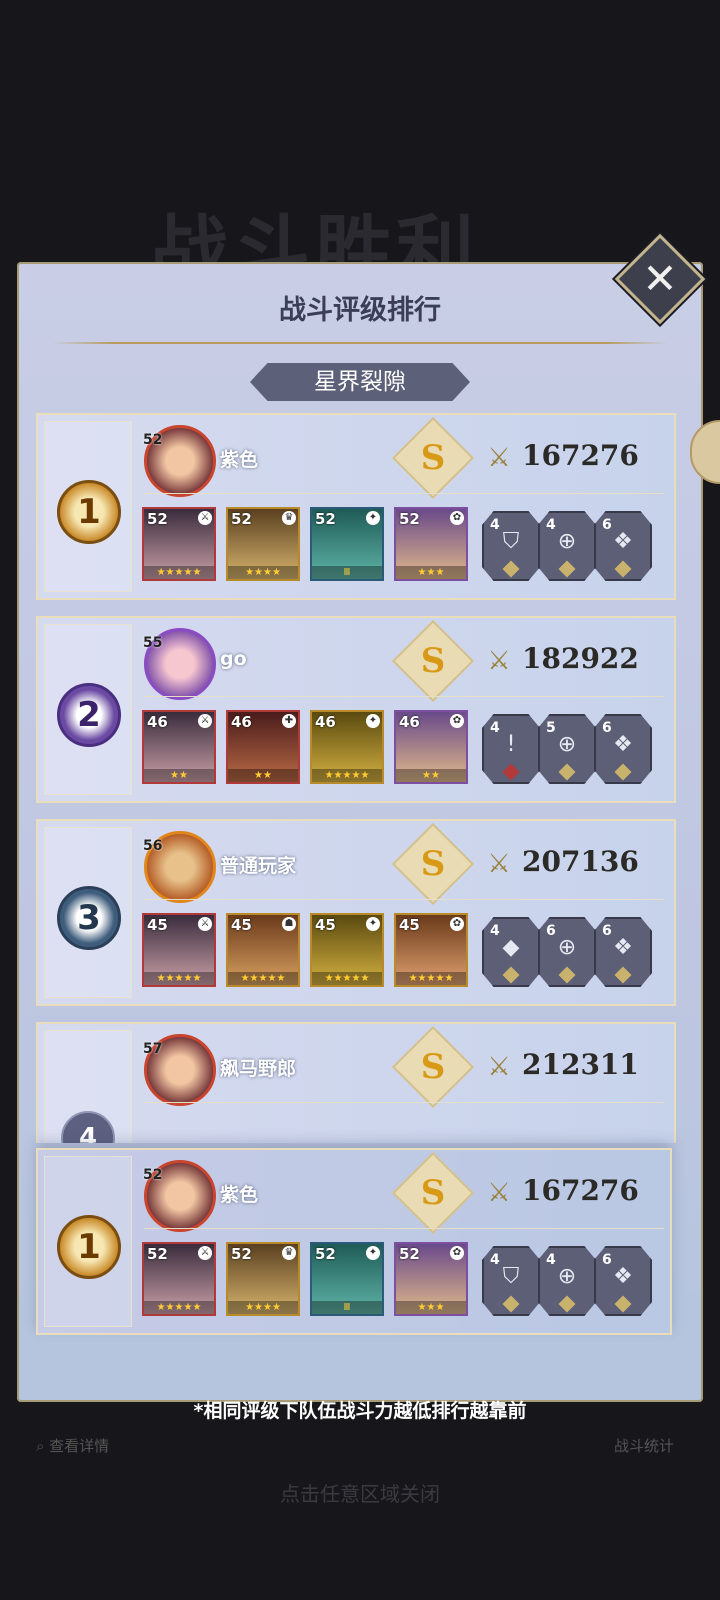 Image resolution: width=720 pixels, height=1600 pixels. I want to click on view-details-button: ⌕ 查看详情, so click(72, 1445).